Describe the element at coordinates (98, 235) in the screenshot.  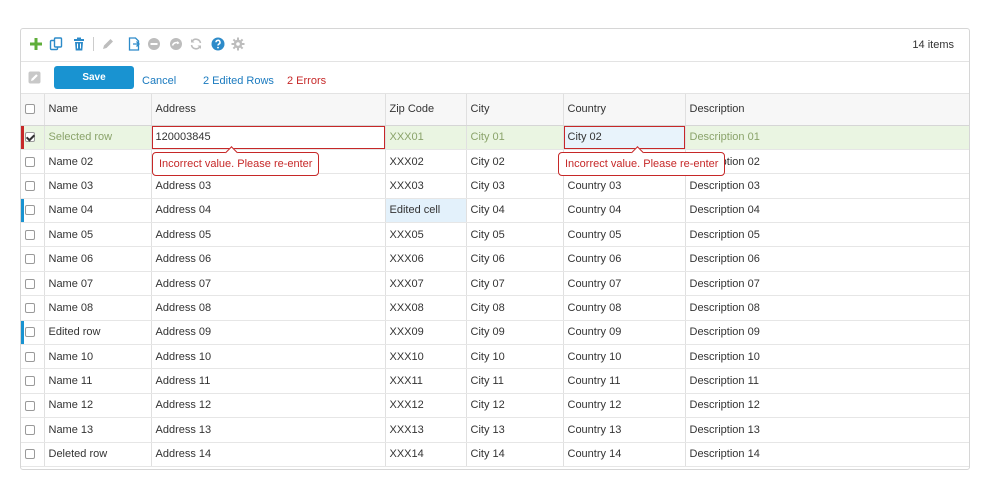
I see `cell-name: Name 05` at that location.